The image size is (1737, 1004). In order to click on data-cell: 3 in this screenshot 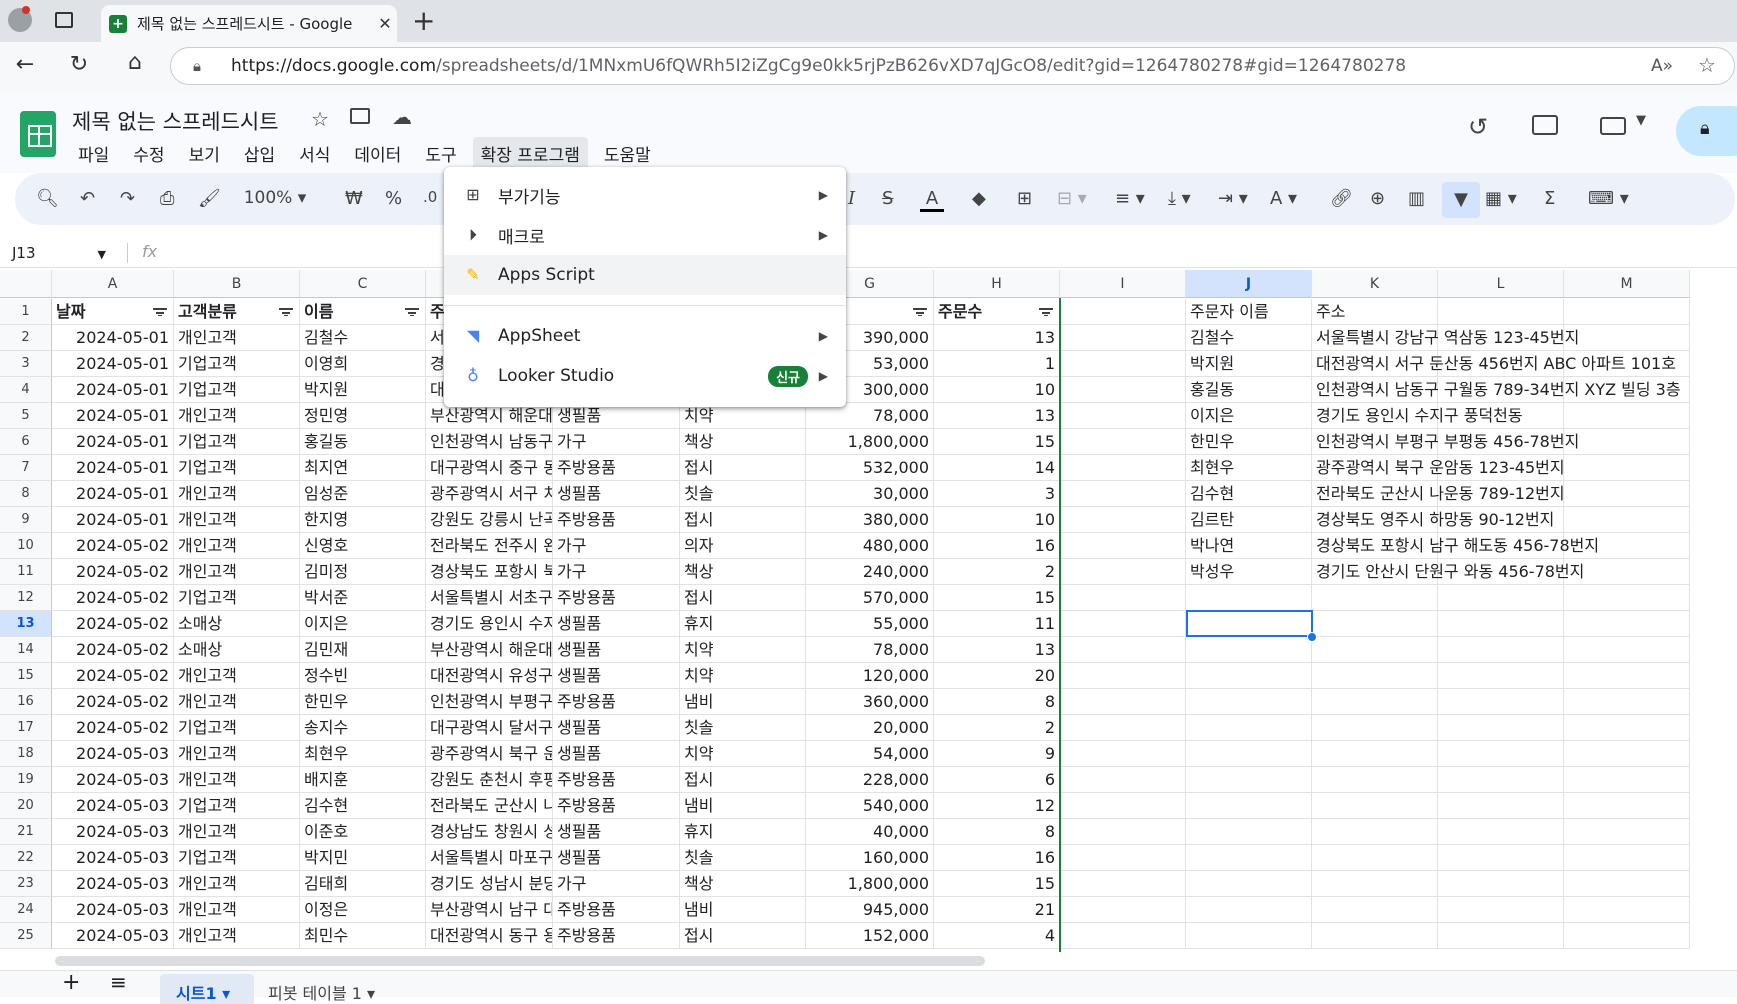, I will do `click(997, 494)`.